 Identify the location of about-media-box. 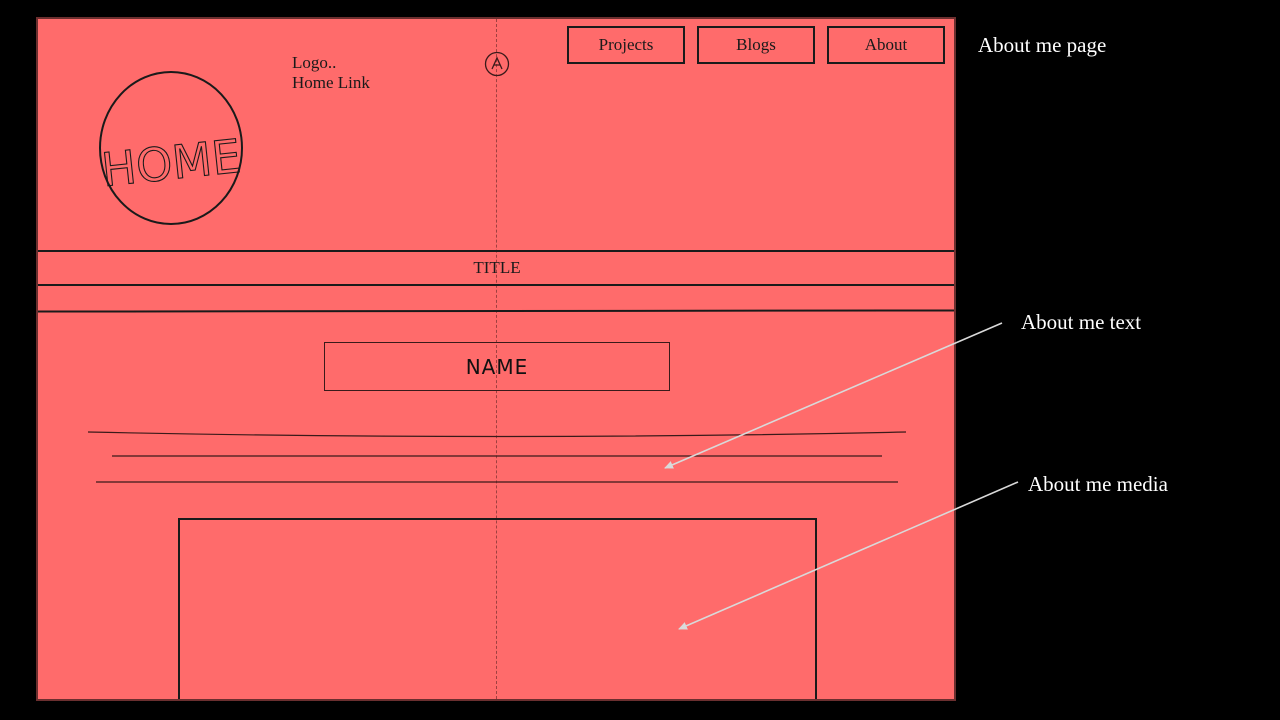
(497, 608).